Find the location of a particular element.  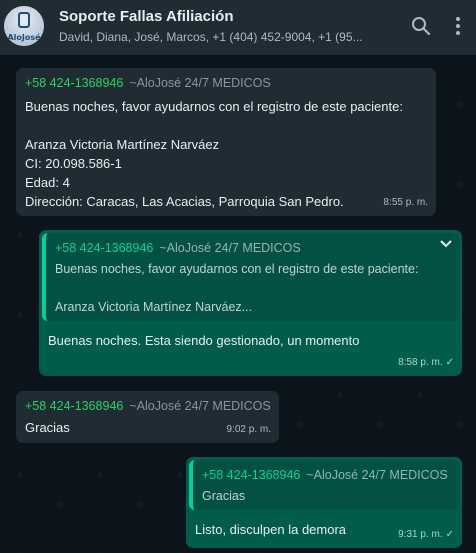

search-icon is located at coordinates (421, 26).